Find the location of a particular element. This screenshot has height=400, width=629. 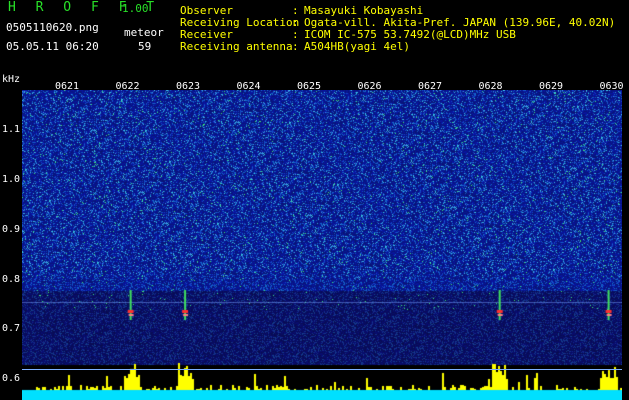

meteor-label: meteor is located at coordinates (144, 32).